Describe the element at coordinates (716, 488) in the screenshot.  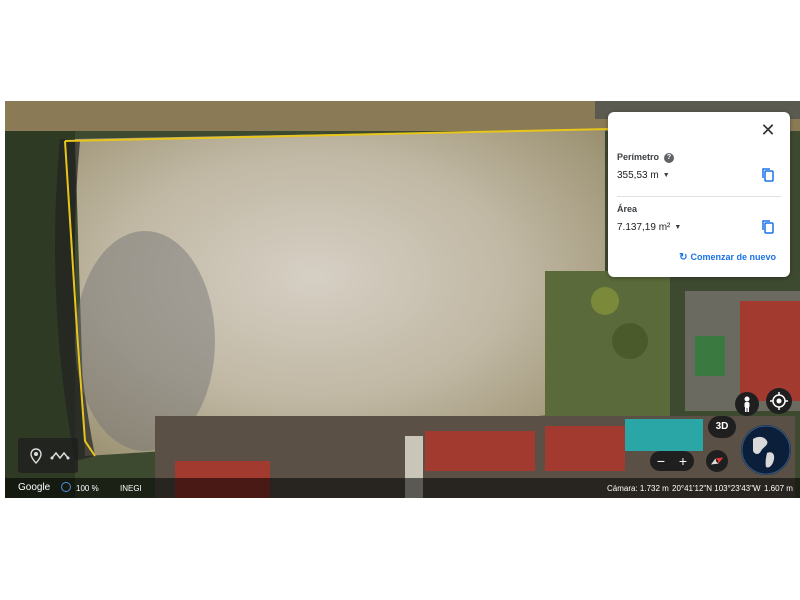
I see `coordinates: 20°41'12"N 103°23'43"W` at that location.